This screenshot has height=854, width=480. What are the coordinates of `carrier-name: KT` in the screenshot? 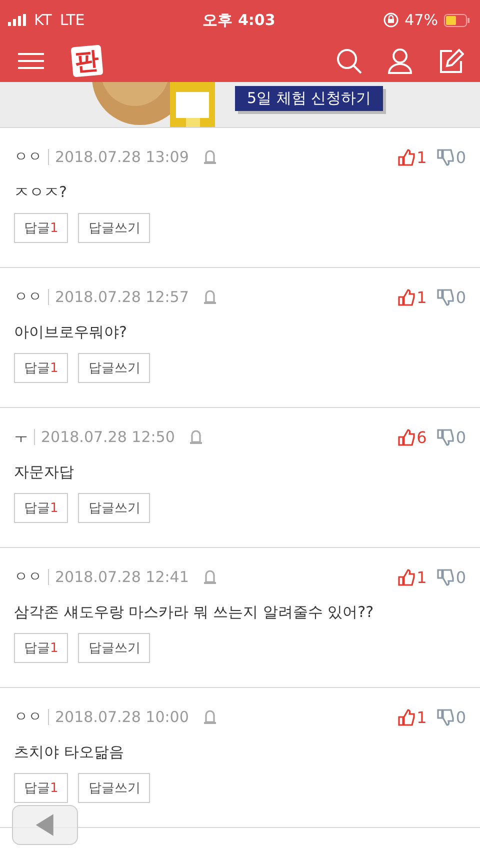 It's located at (43, 20).